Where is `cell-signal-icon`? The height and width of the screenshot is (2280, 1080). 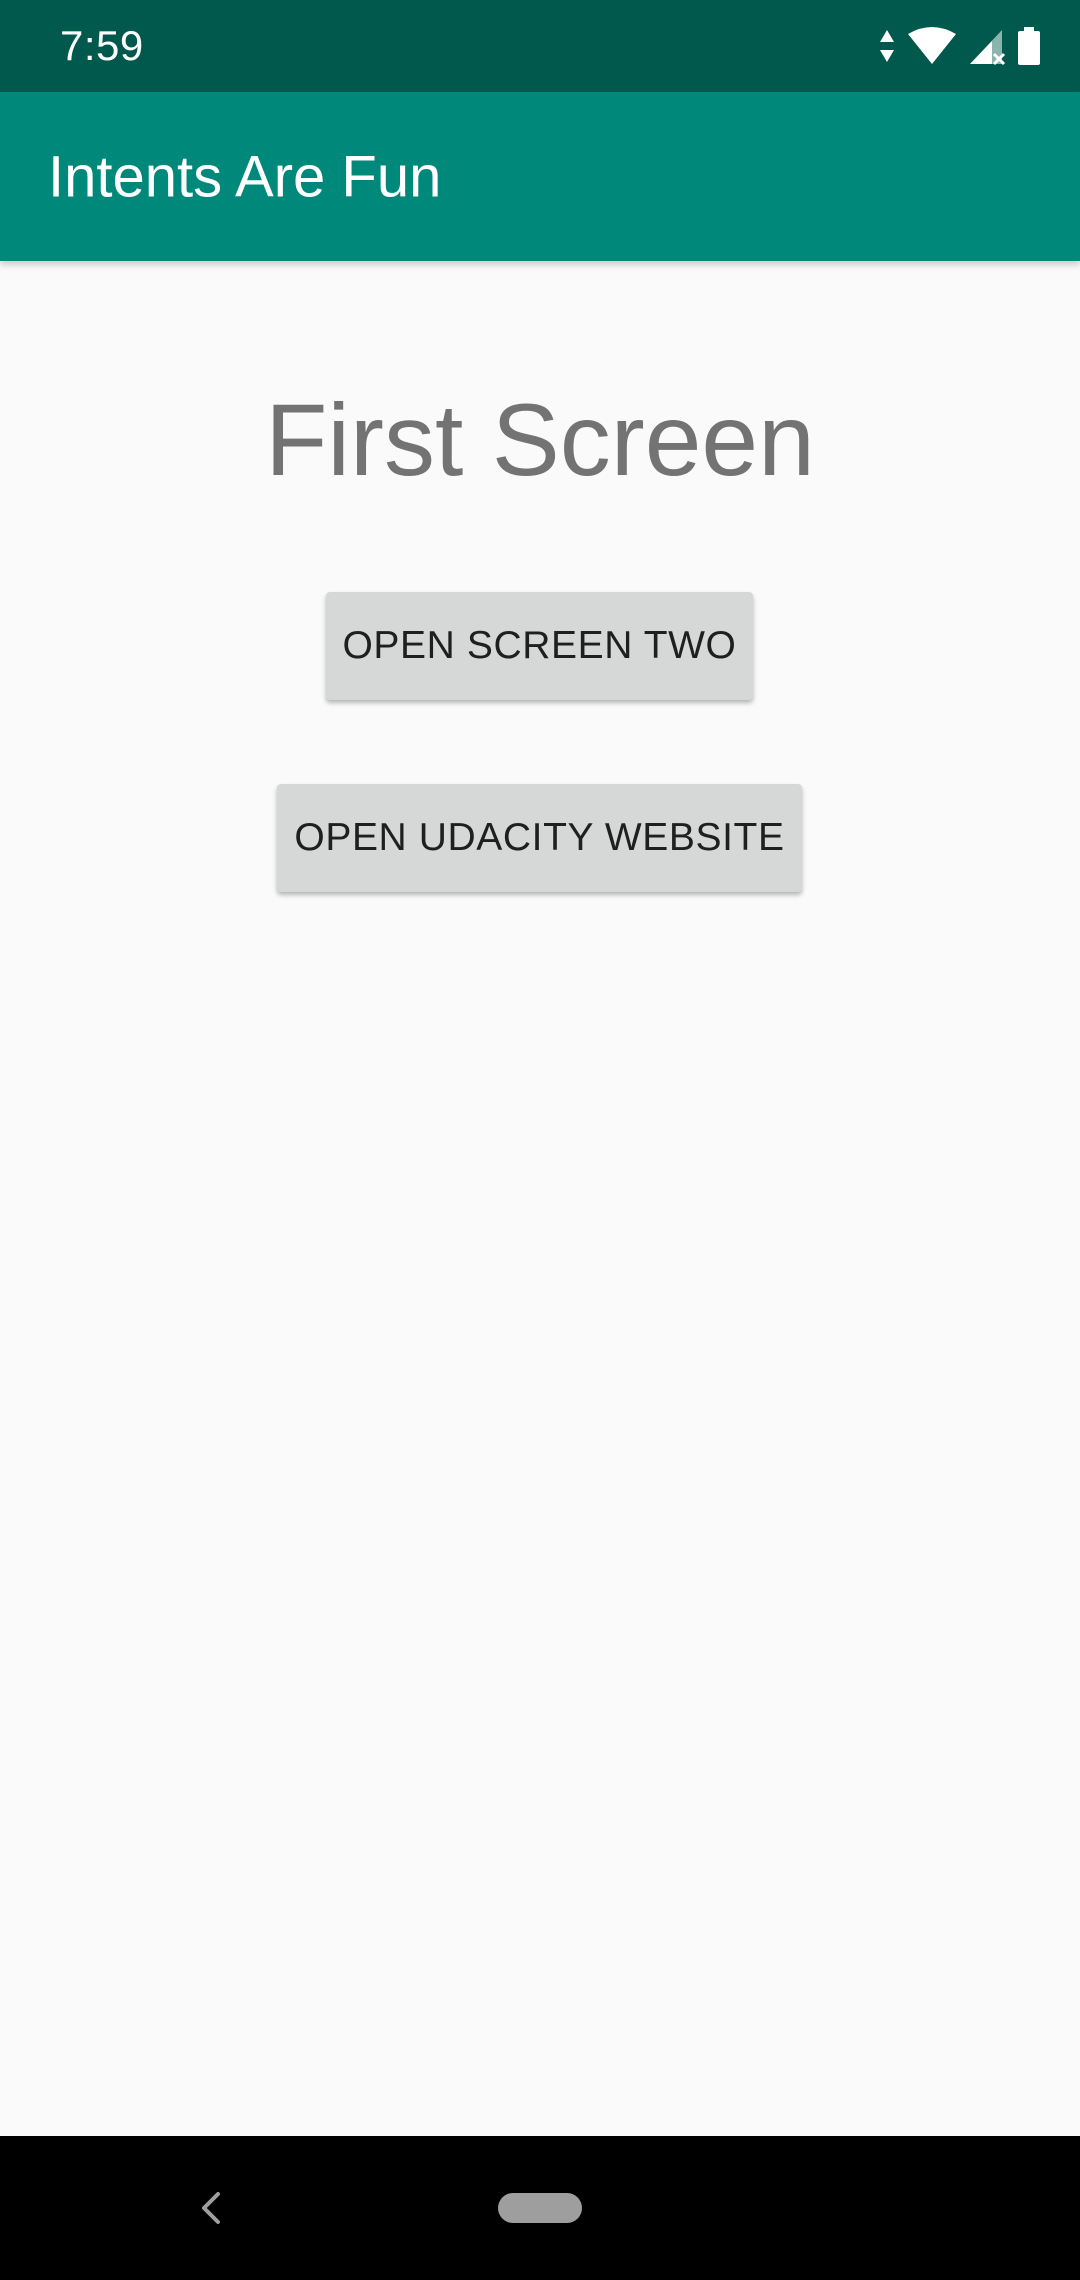
cell-signal-icon is located at coordinates (987, 48).